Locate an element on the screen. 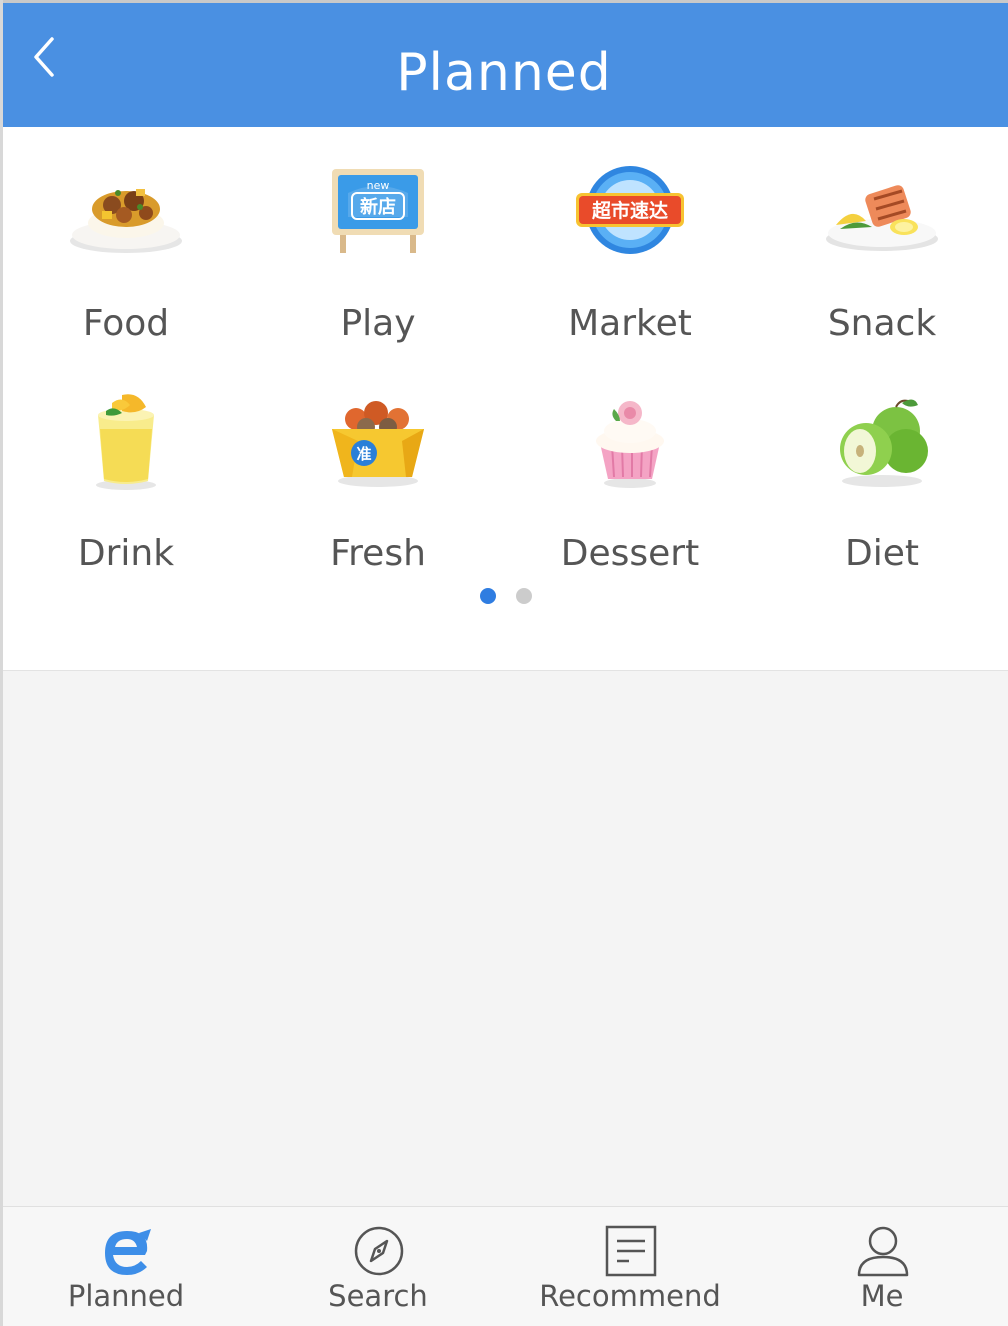  tab-label: Me is located at coordinates (882, 1296).